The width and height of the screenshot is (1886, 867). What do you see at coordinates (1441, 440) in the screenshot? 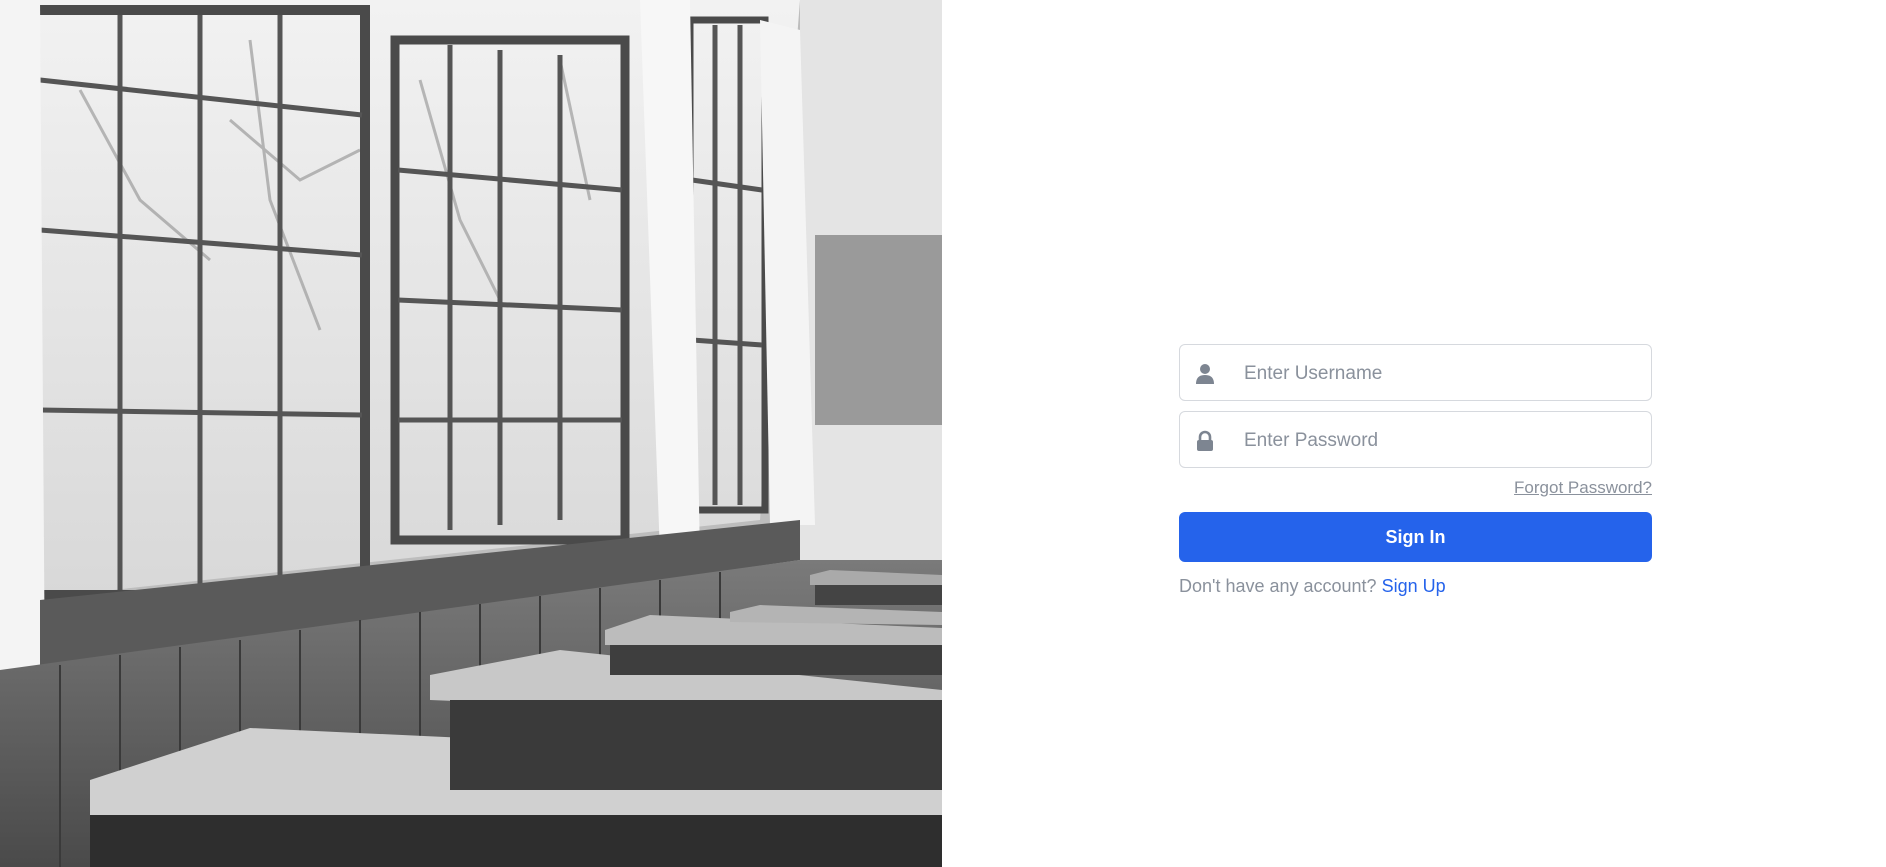
I see `password-input` at bounding box center [1441, 440].